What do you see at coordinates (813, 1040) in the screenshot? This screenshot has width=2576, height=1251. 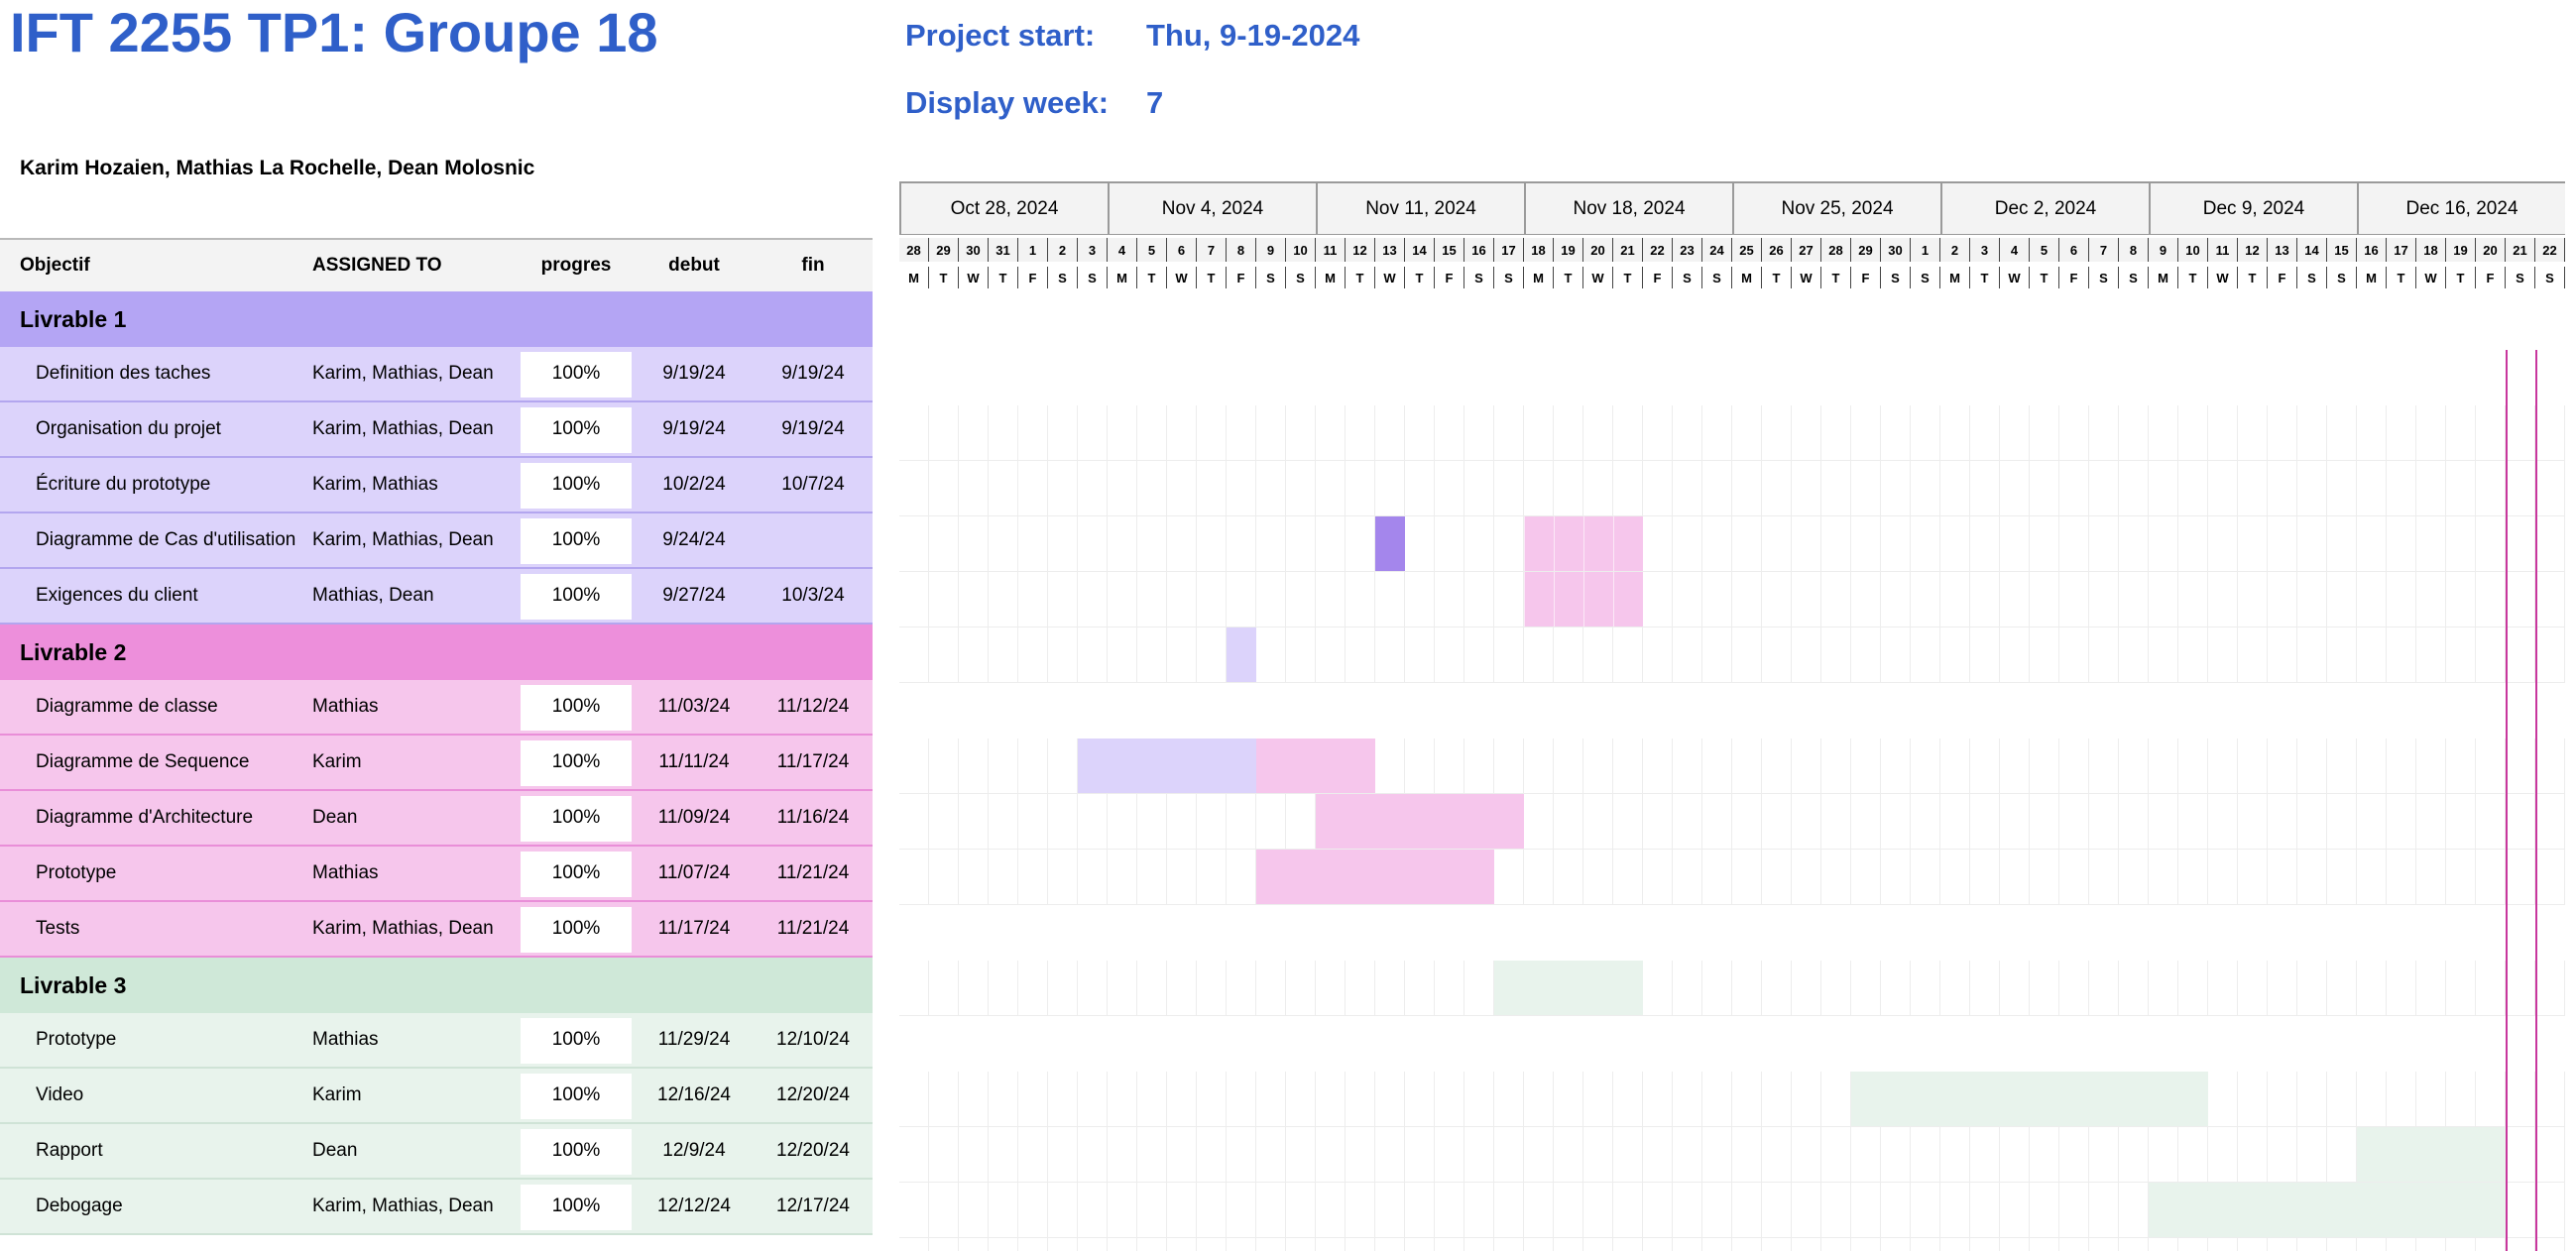 I see `task-end-date: 12/10/24` at bounding box center [813, 1040].